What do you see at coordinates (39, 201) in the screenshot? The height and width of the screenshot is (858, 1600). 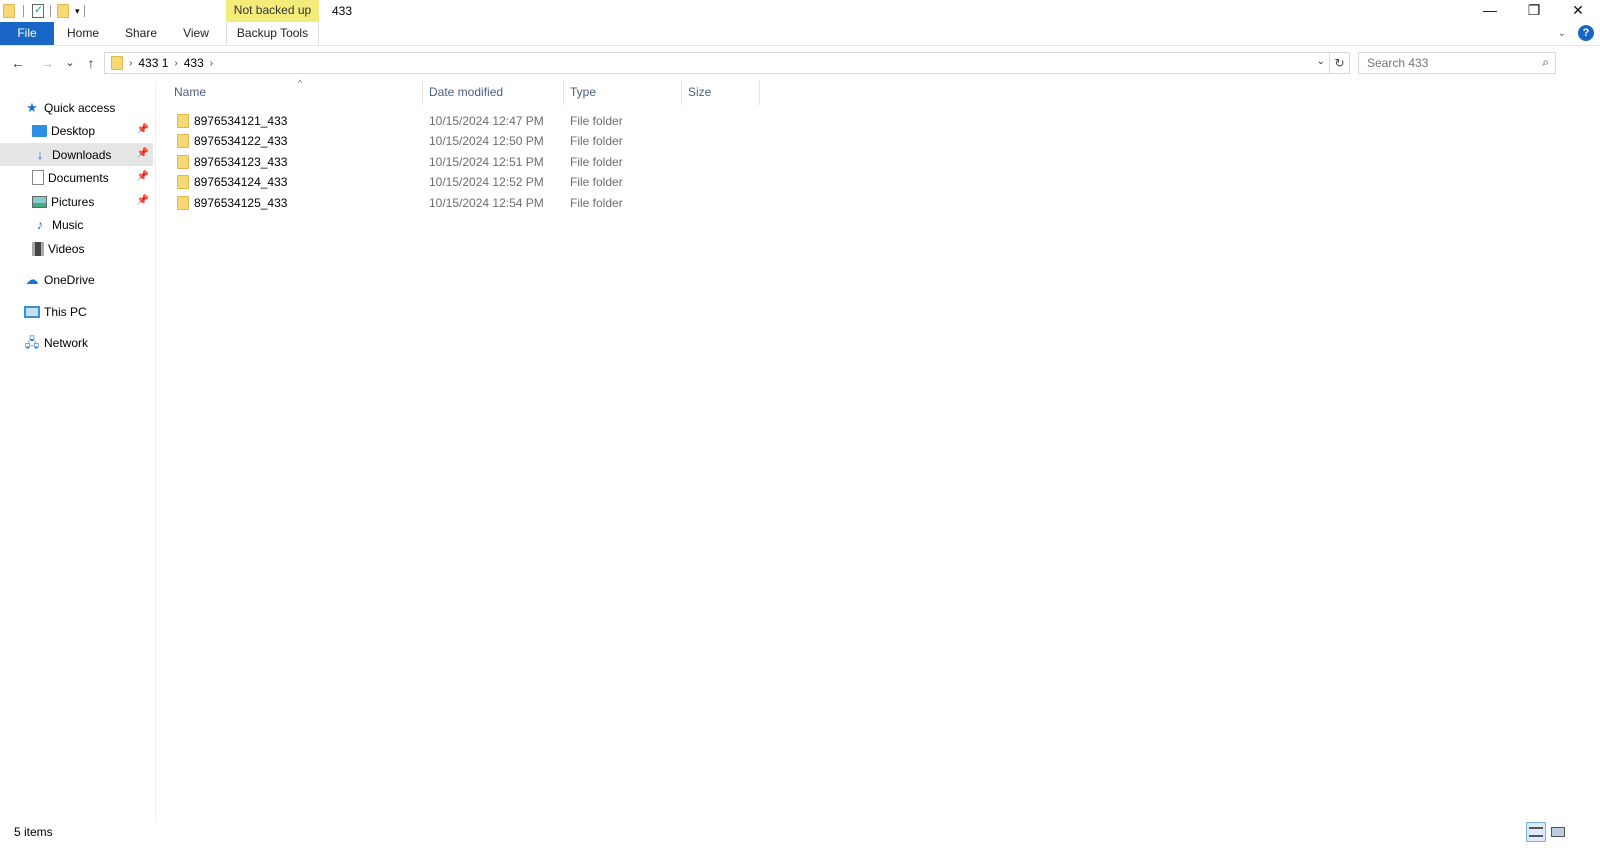 I see `pictures-icon` at bounding box center [39, 201].